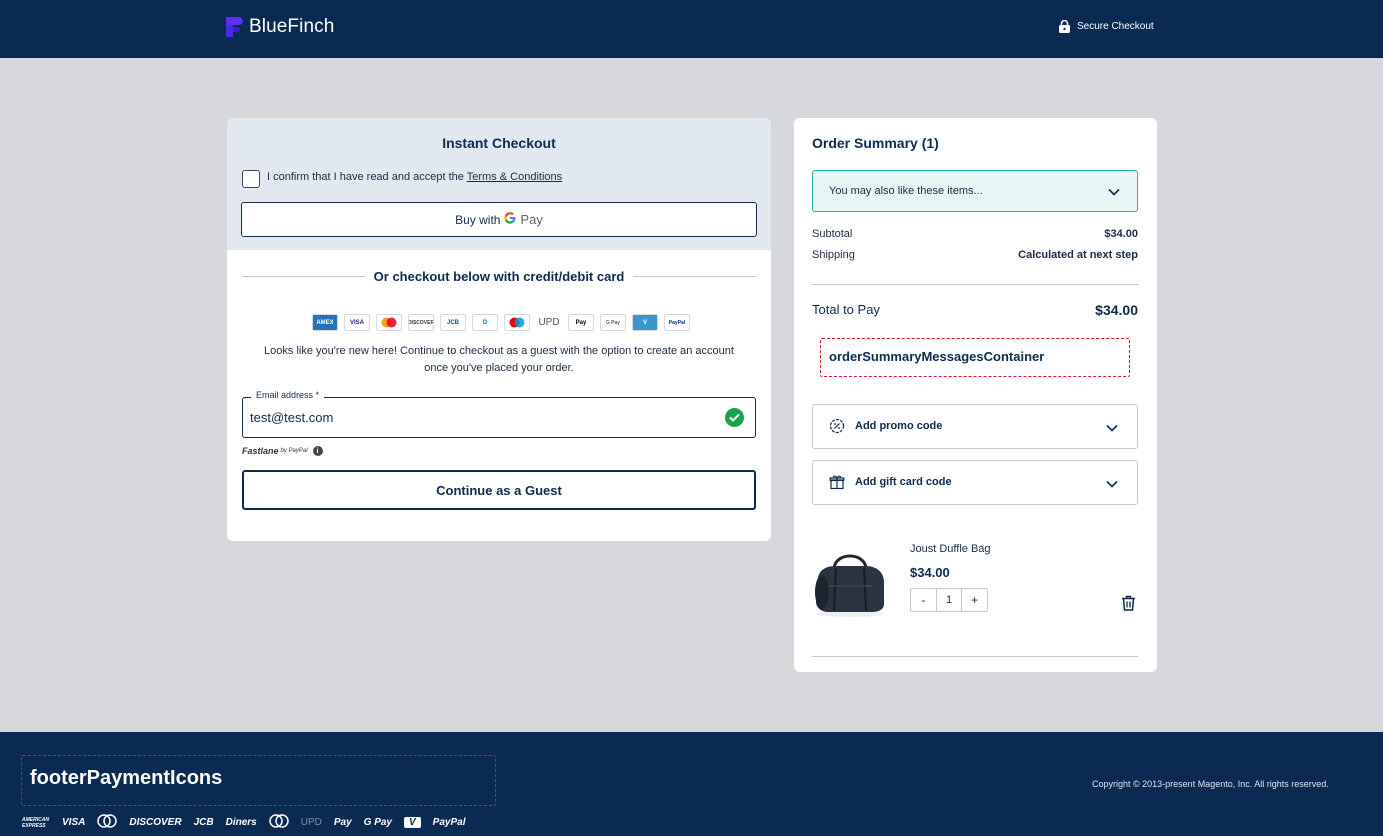 Image resolution: width=1383 pixels, height=836 pixels. Describe the element at coordinates (1116, 310) in the screenshot. I see `total-value: $34.00` at that location.